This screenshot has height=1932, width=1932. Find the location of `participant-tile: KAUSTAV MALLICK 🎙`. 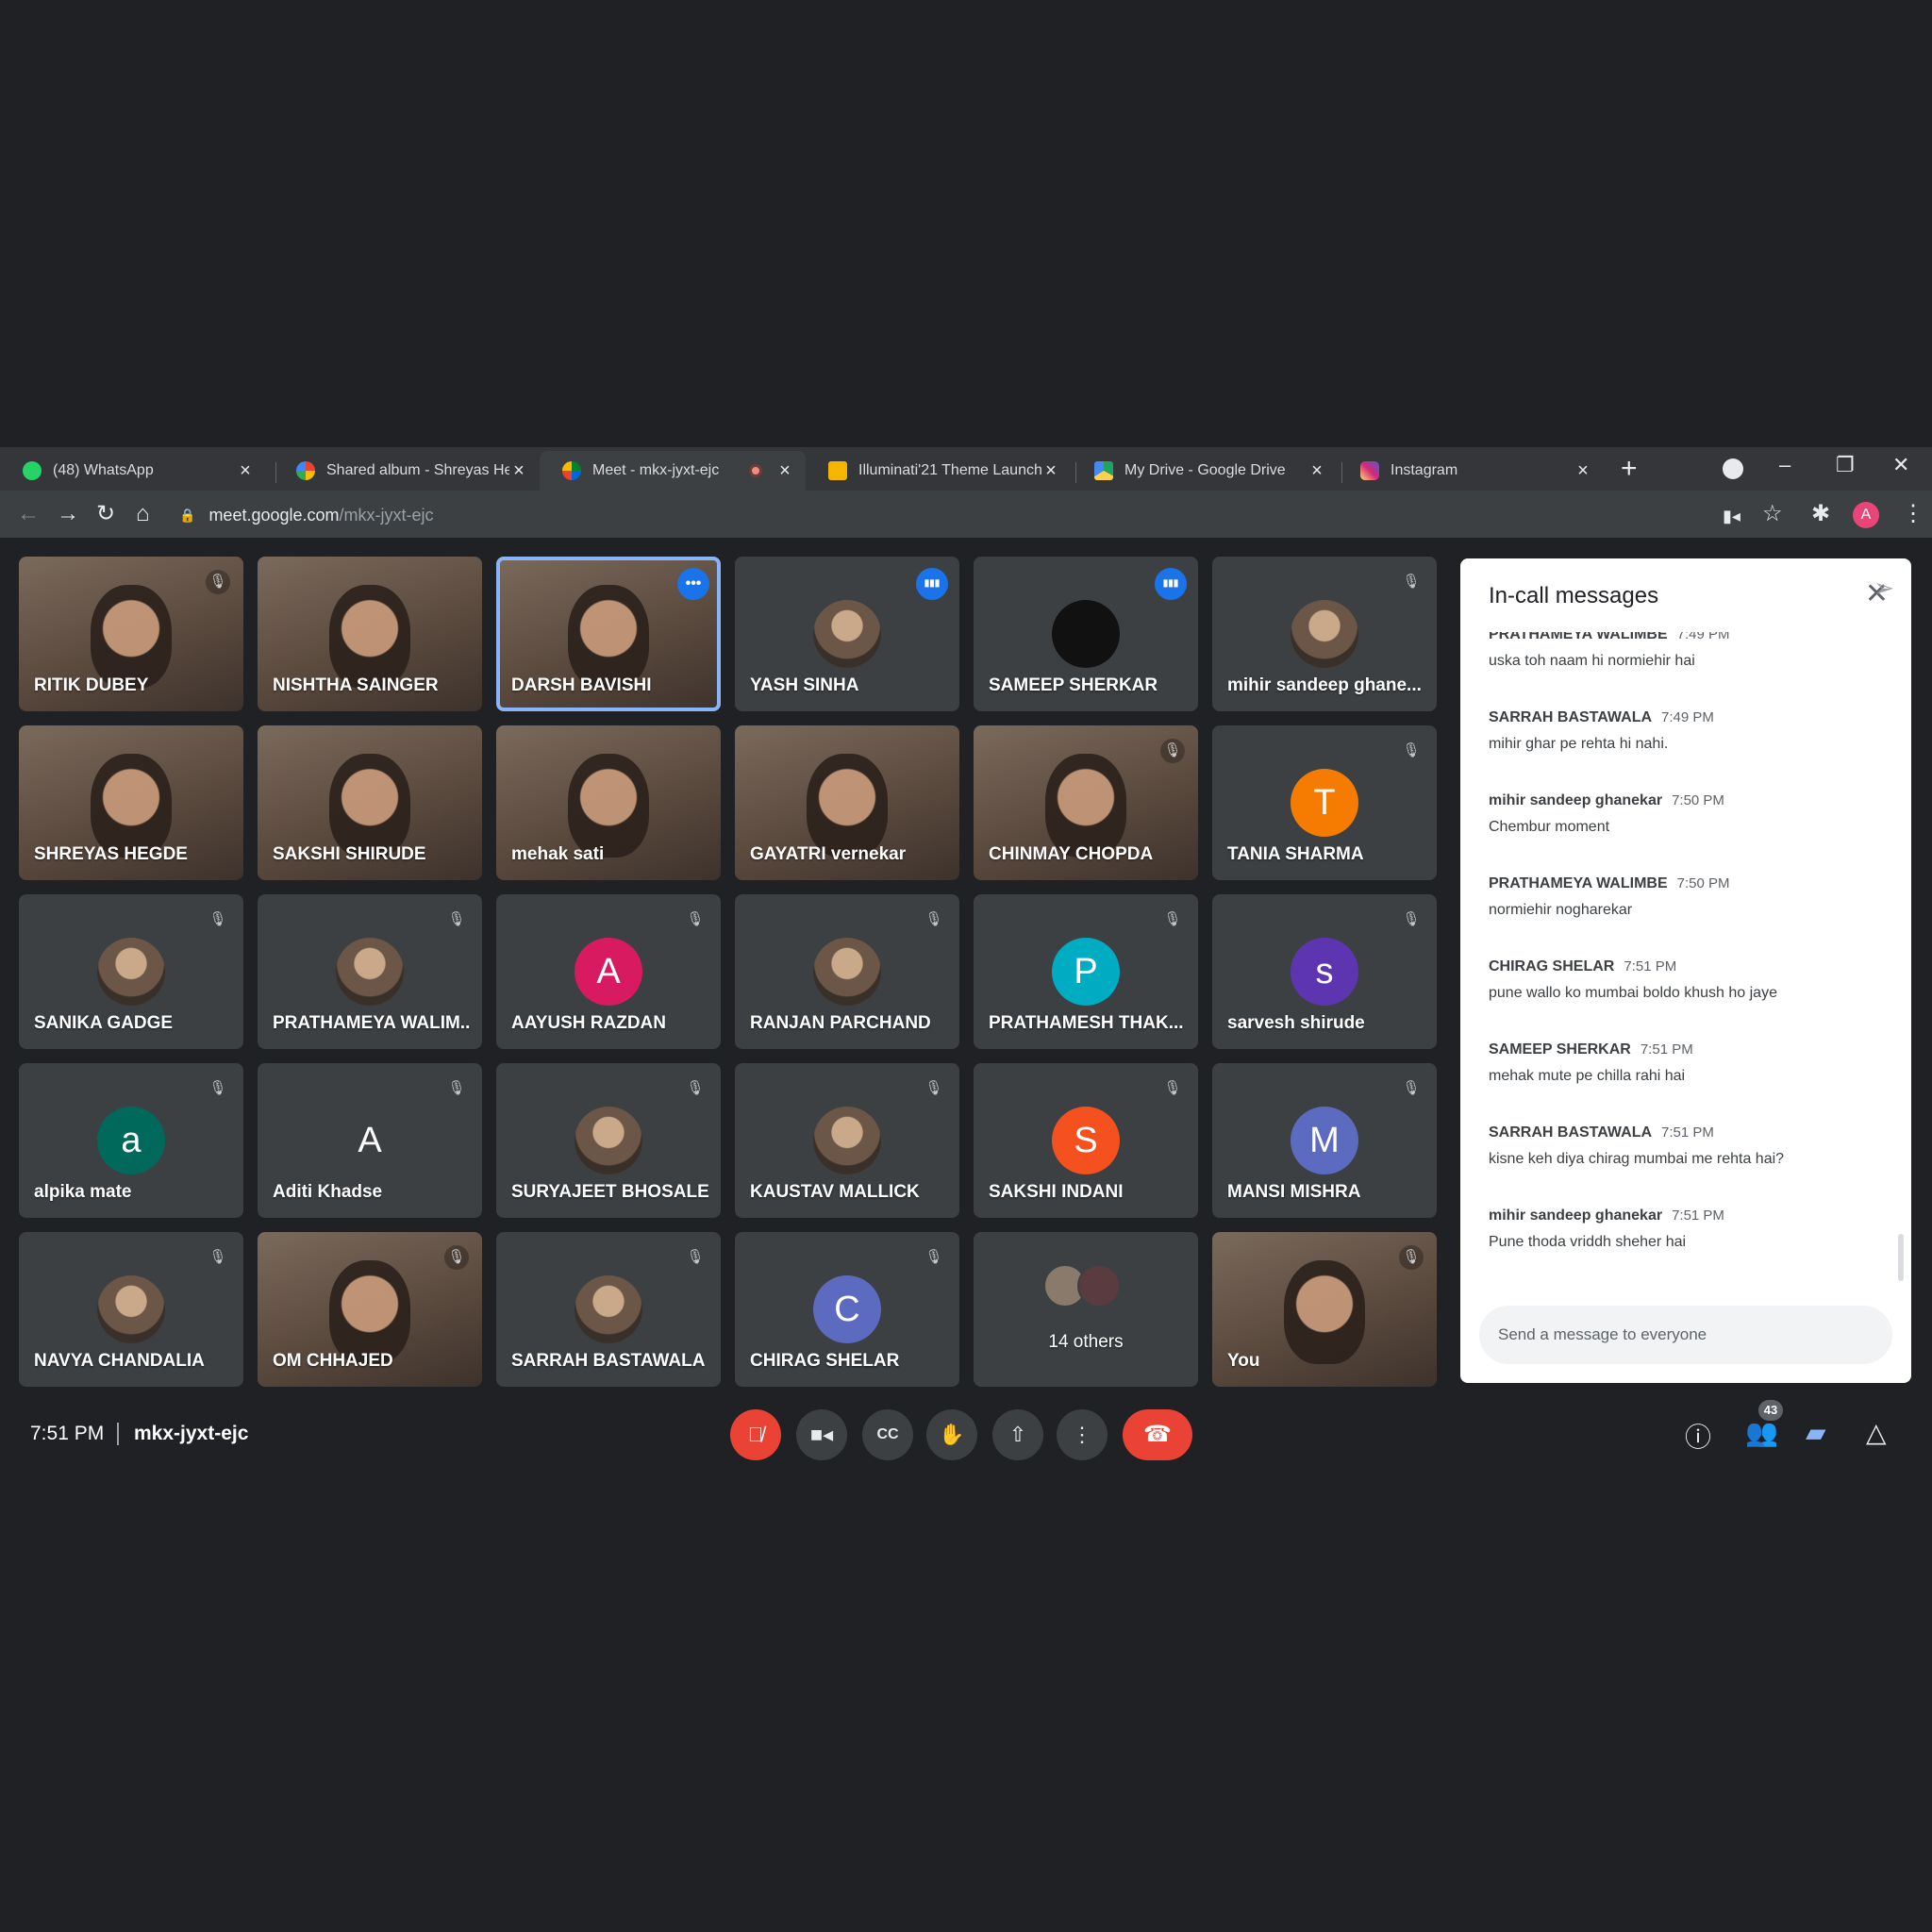

participant-tile: KAUSTAV MALLICK 🎙 is located at coordinates (847, 1140).